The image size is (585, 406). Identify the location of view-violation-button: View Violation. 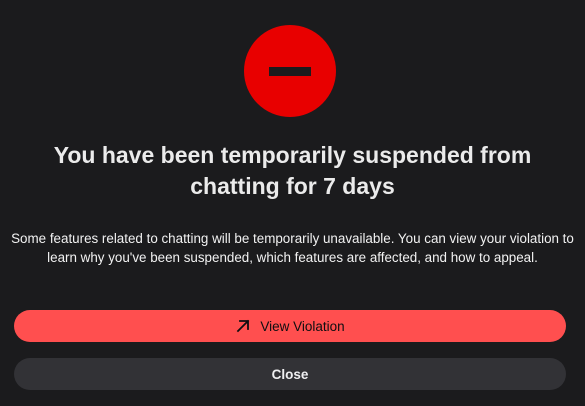
(290, 326).